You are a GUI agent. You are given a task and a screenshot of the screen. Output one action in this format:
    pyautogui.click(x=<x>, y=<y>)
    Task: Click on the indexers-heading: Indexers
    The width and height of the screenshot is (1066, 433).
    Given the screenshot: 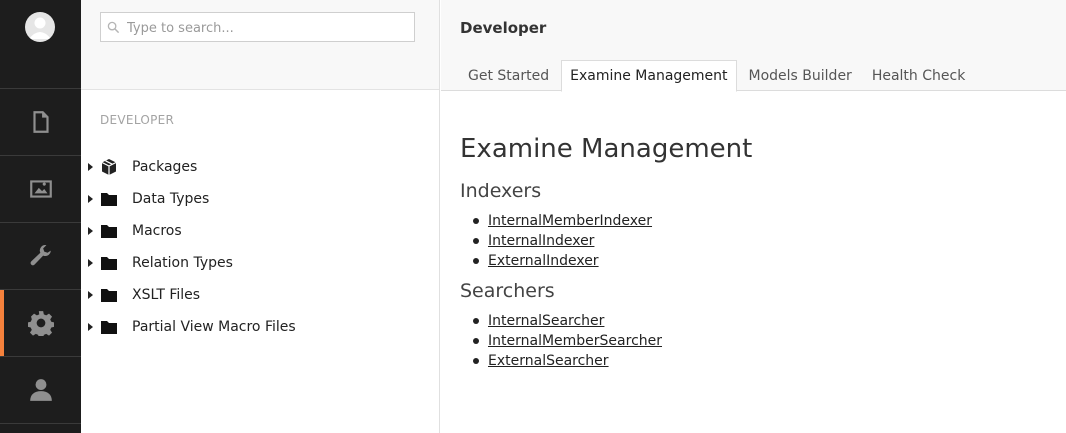 What is the action you would take?
    pyautogui.click(x=501, y=191)
    